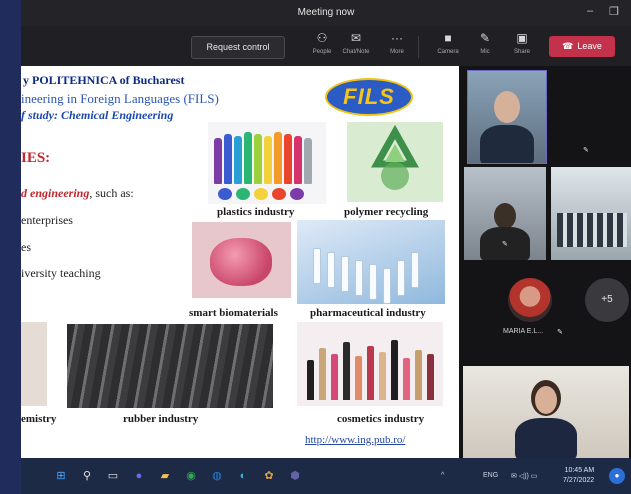 This screenshot has height=494, width=631. Describe the element at coordinates (87, 476) in the screenshot. I see `search-icon: ⚲` at that location.